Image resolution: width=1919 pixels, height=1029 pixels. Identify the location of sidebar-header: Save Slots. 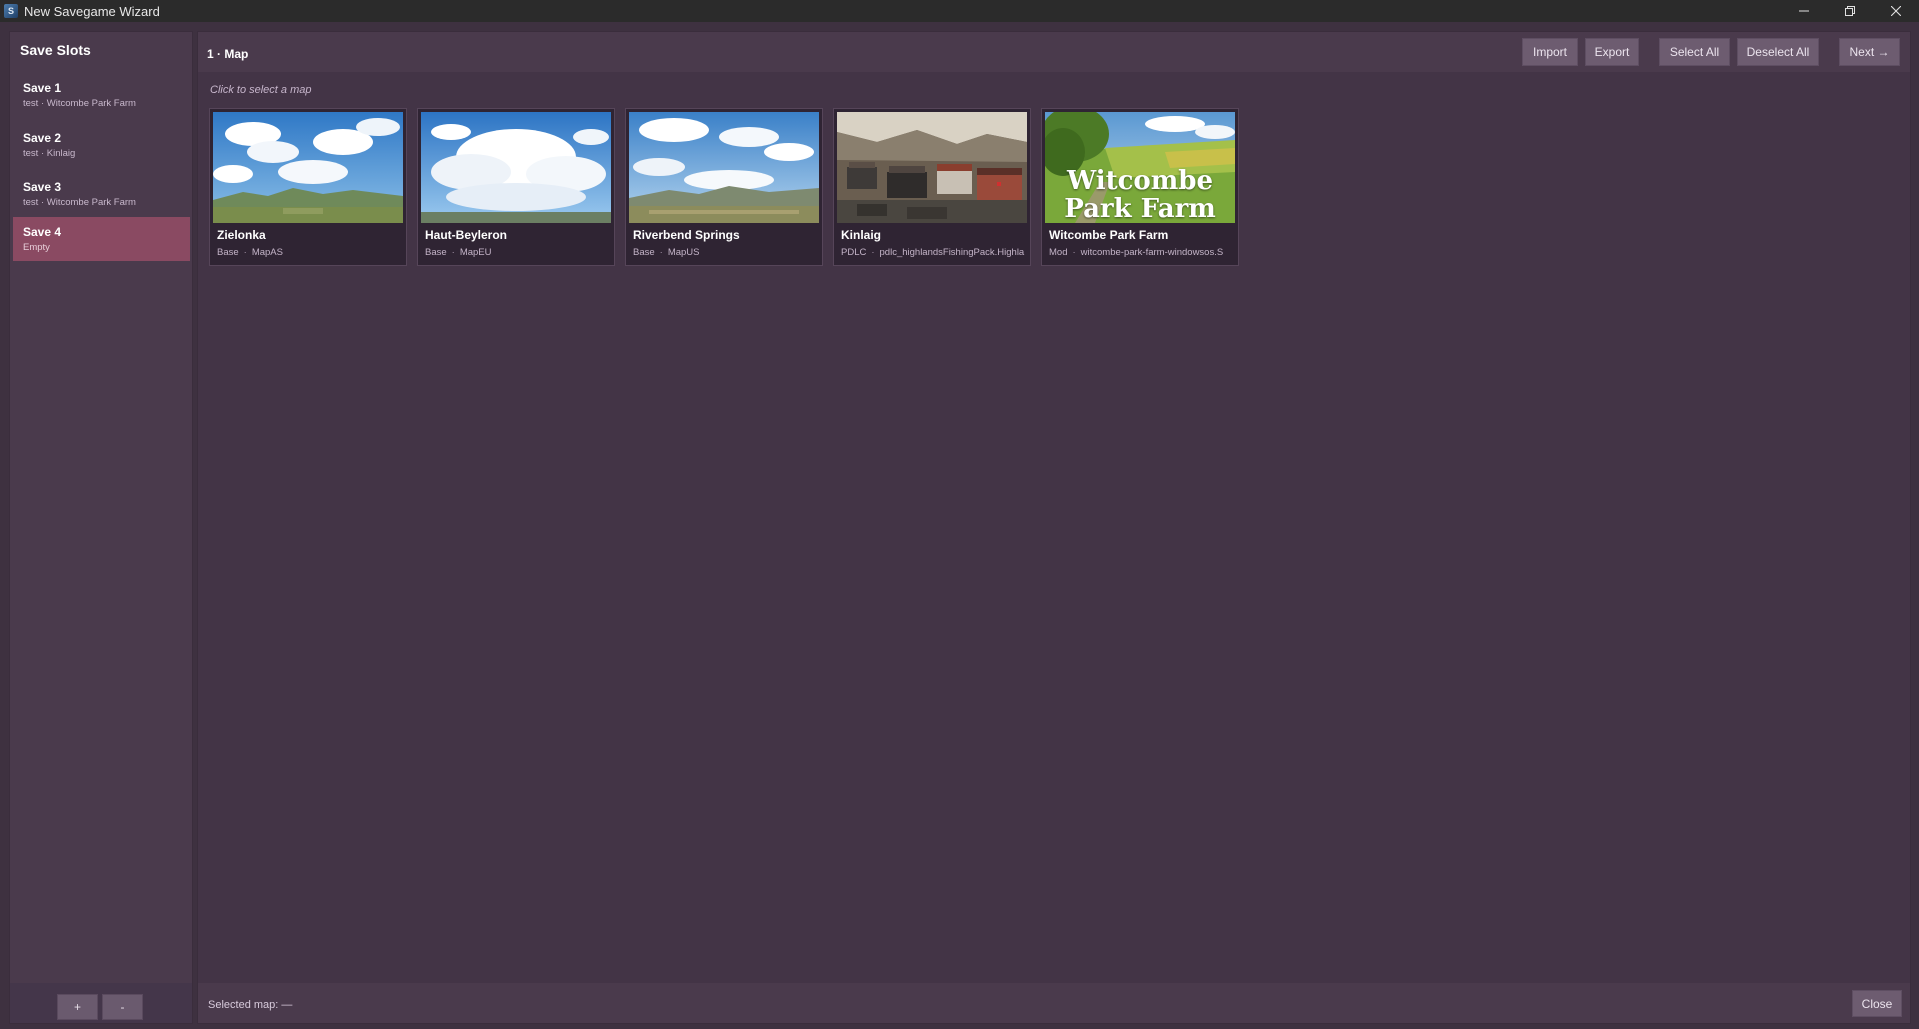
(55, 50).